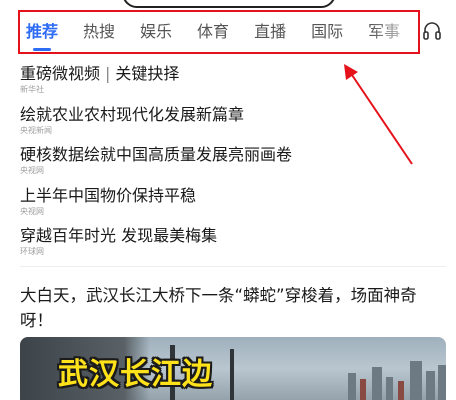  I want to click on headphone-icon, so click(432, 31).